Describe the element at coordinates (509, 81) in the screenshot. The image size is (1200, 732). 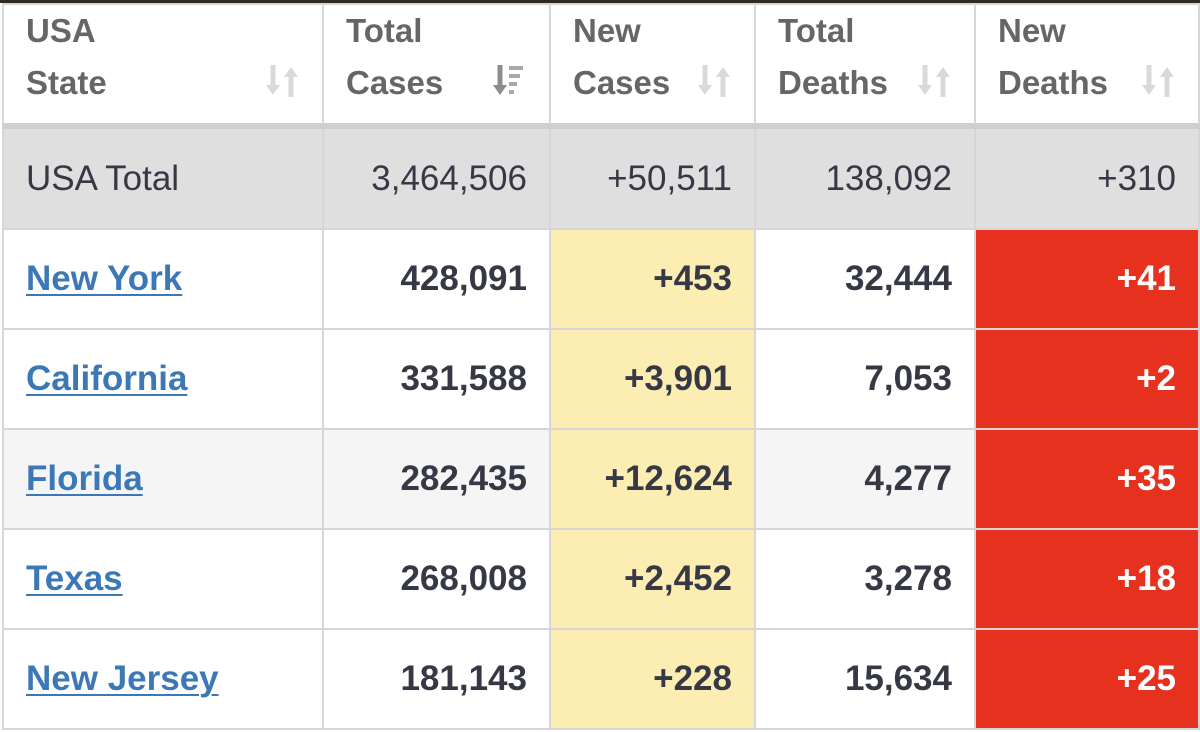
I see `sort-descending-icon` at that location.